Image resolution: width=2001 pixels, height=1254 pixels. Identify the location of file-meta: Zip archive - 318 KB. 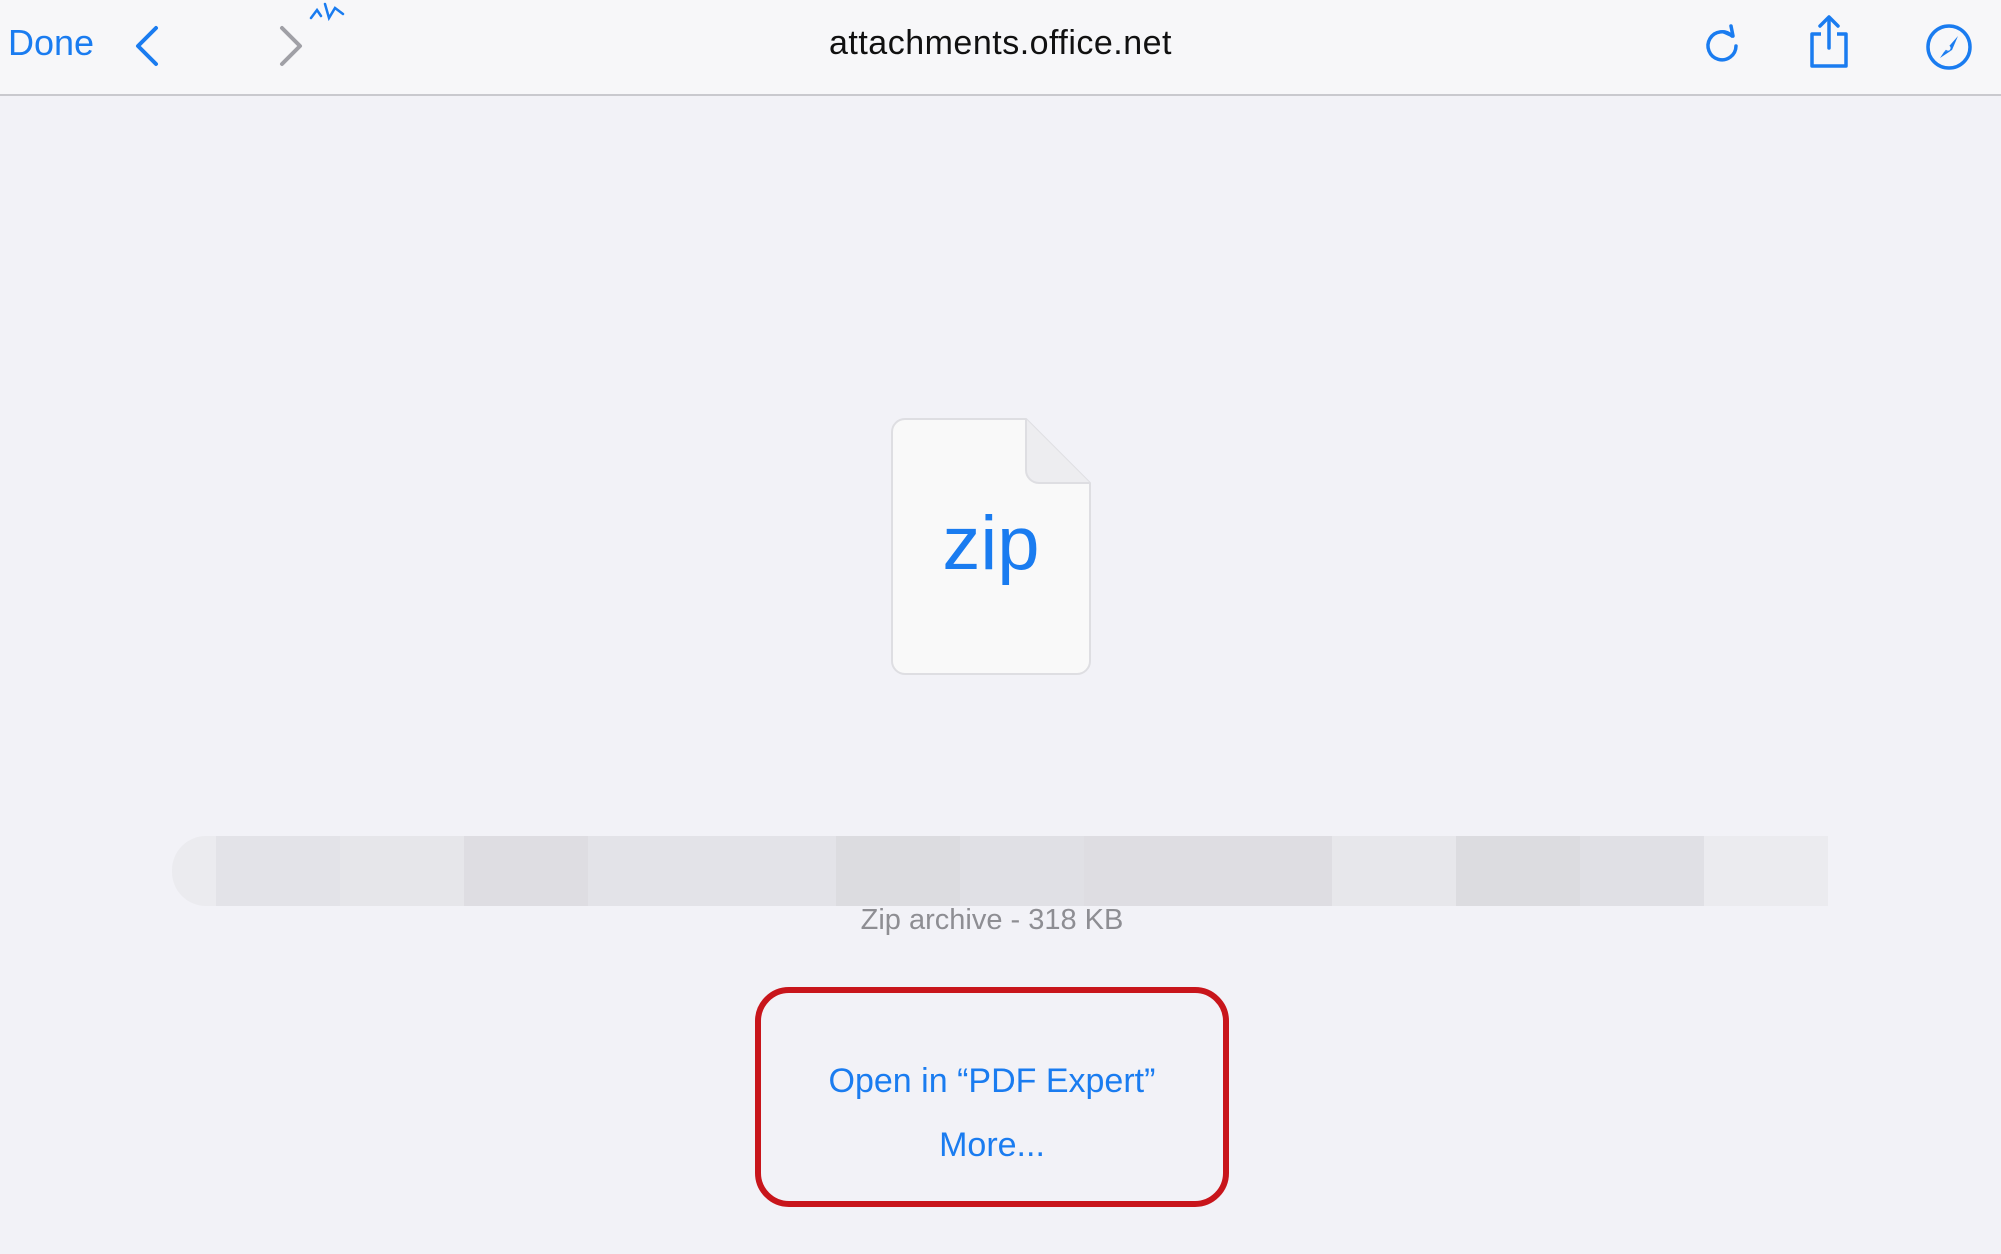
(992, 920).